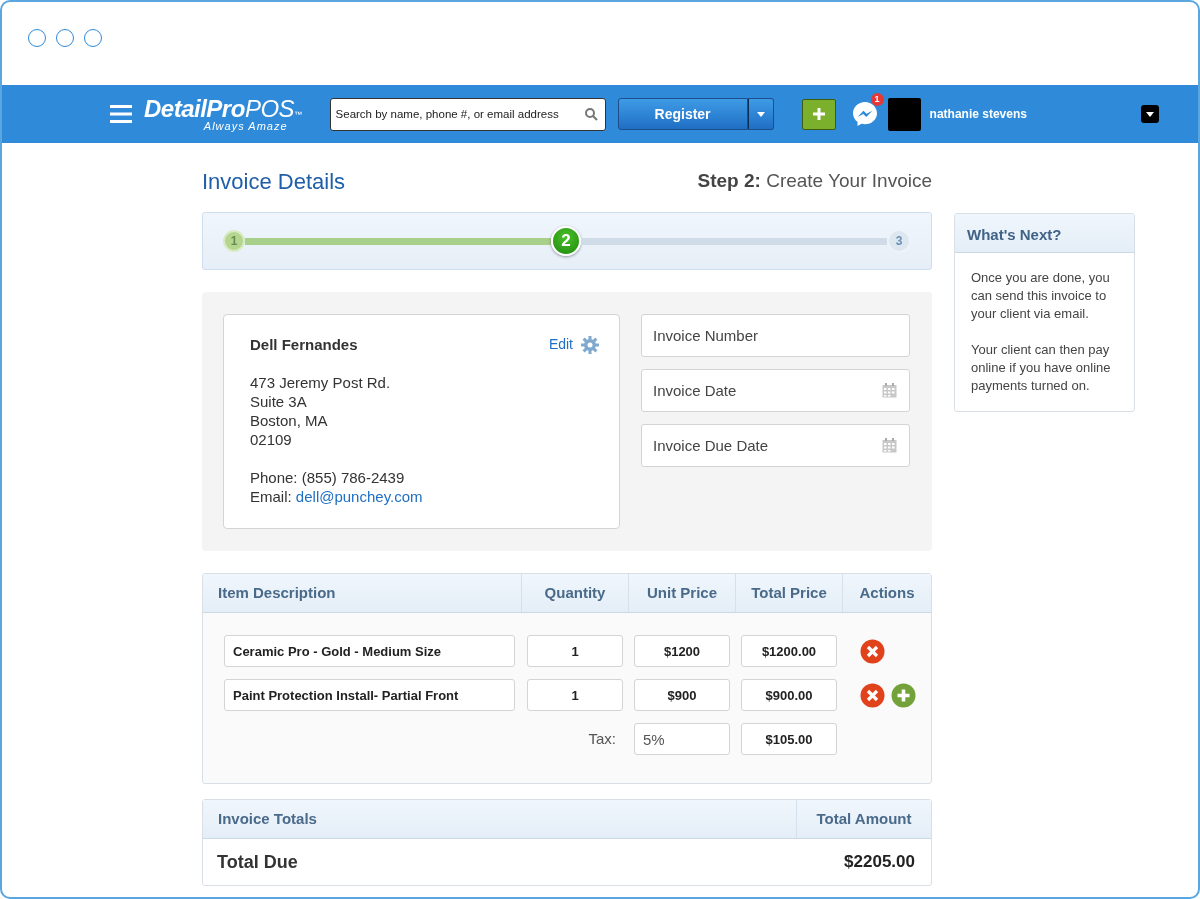 This screenshot has width=1200, height=899. What do you see at coordinates (560, 344) in the screenshot?
I see `edit-link: Edit` at bounding box center [560, 344].